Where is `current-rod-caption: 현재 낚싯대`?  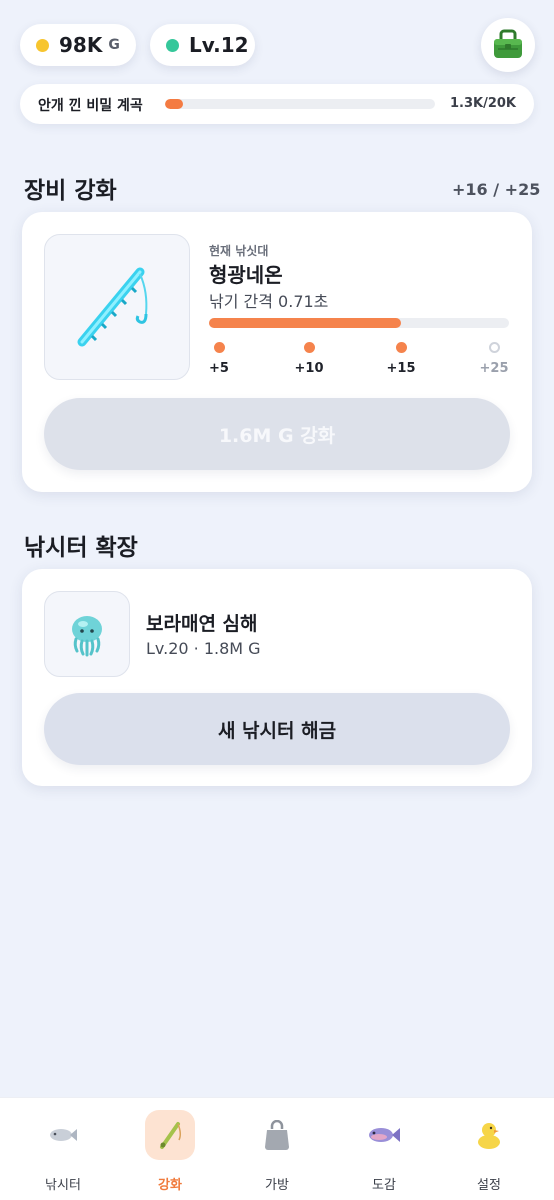 current-rod-caption: 현재 낚싯대 is located at coordinates (239, 251).